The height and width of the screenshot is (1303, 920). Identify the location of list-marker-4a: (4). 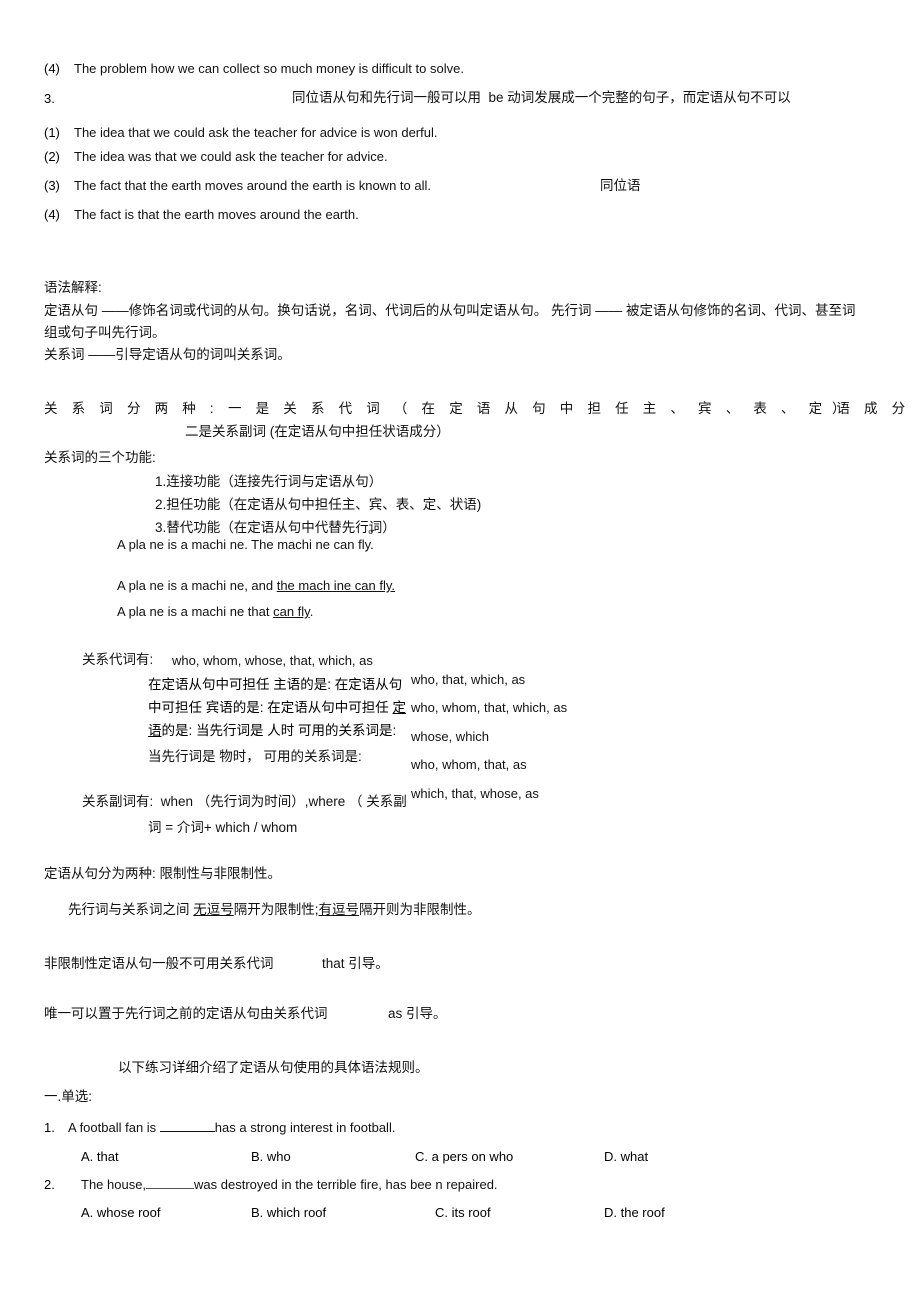
(52, 68).